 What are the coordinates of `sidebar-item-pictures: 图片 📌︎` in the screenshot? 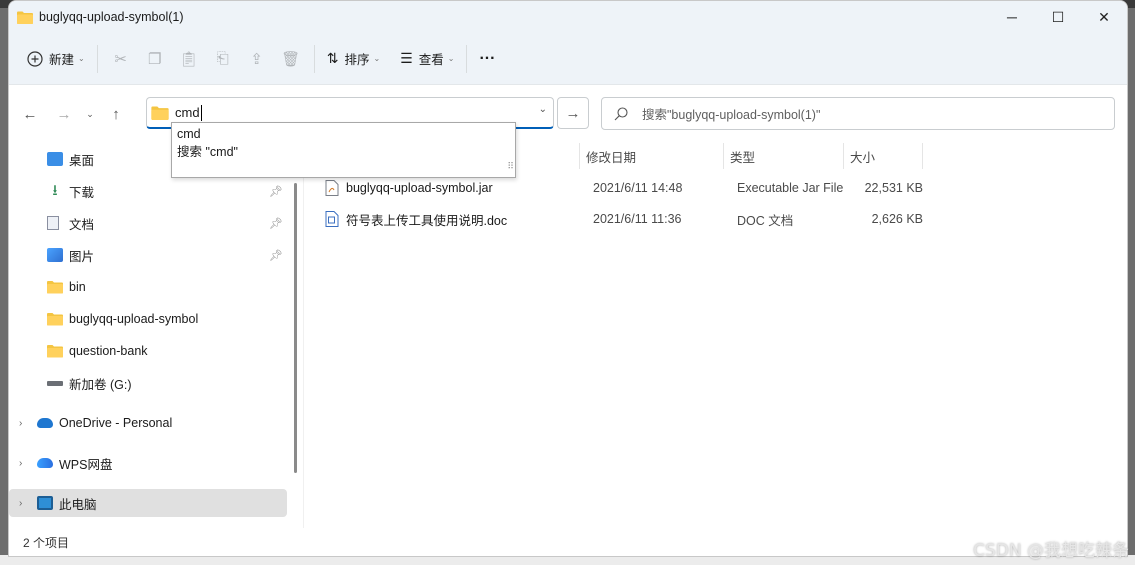 It's located at (148, 255).